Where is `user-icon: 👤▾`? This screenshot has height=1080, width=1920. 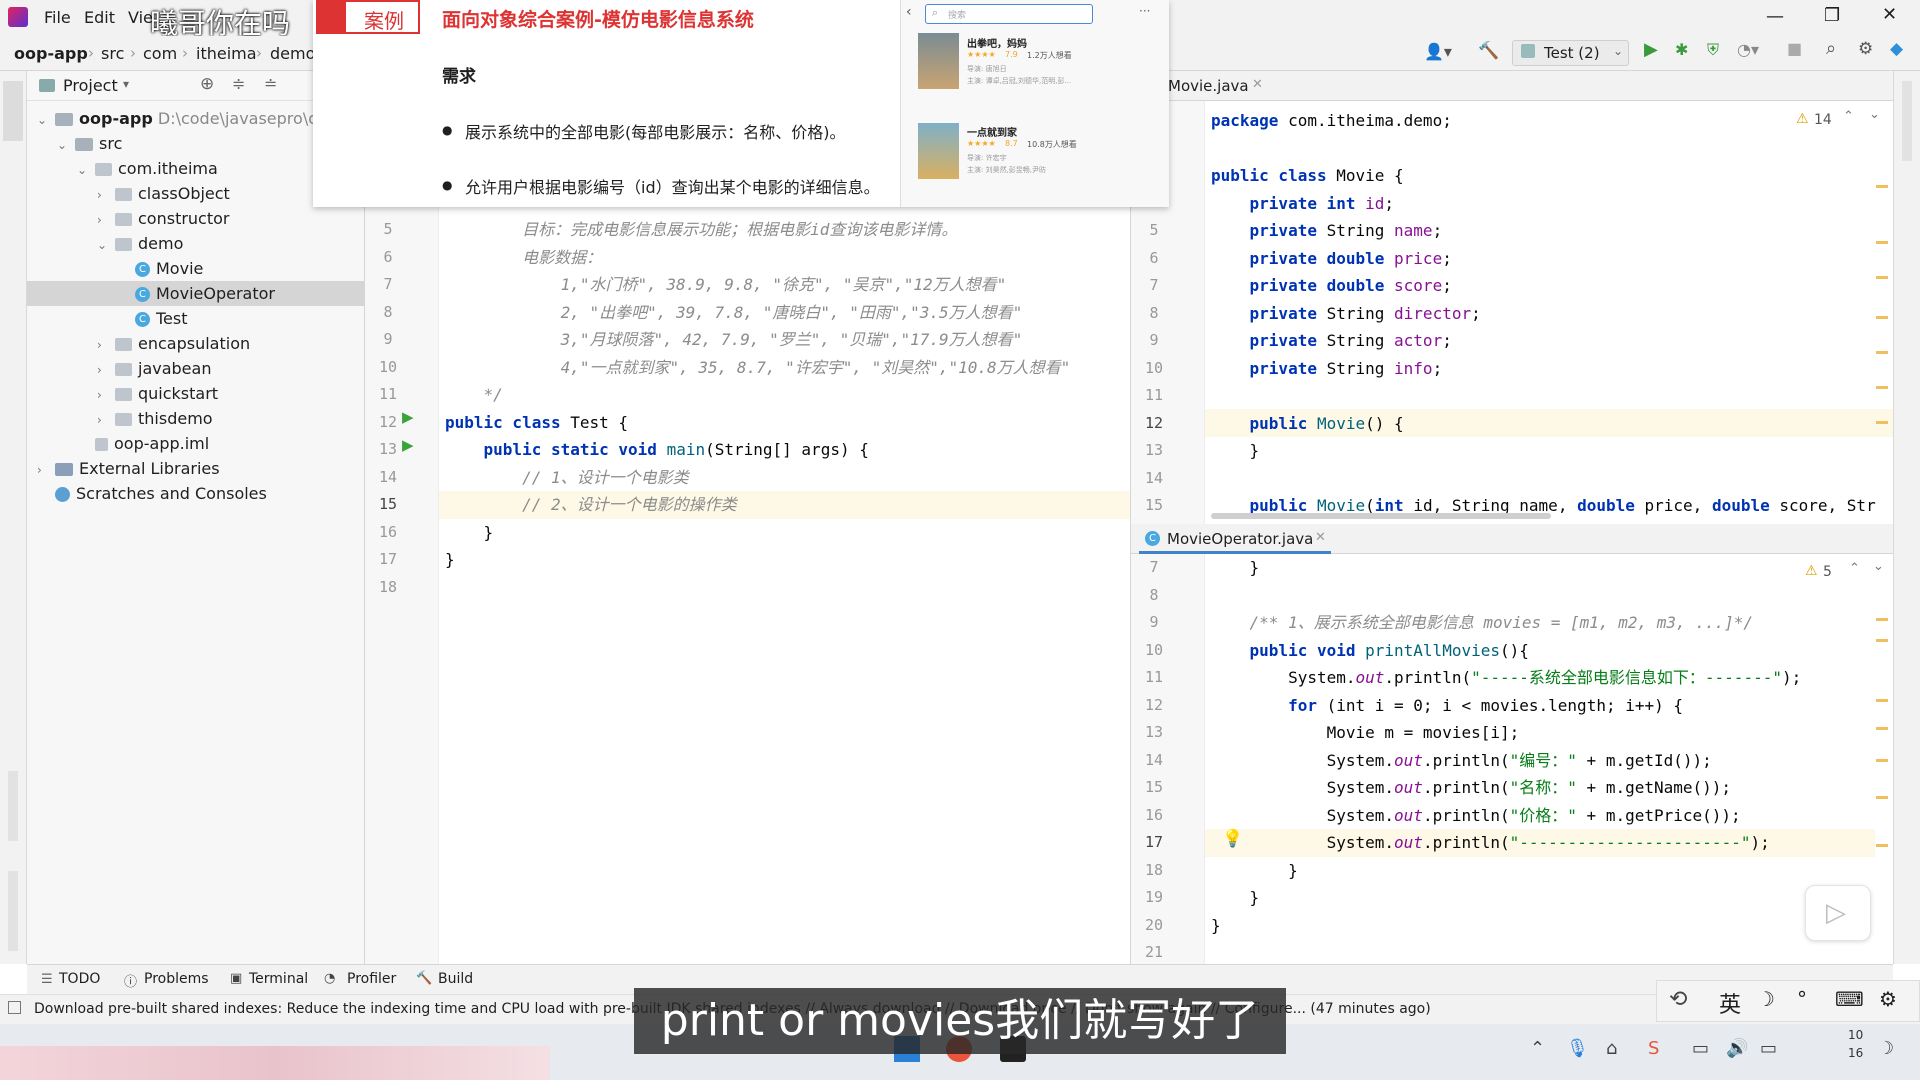
user-icon: 👤▾ is located at coordinates (1438, 51).